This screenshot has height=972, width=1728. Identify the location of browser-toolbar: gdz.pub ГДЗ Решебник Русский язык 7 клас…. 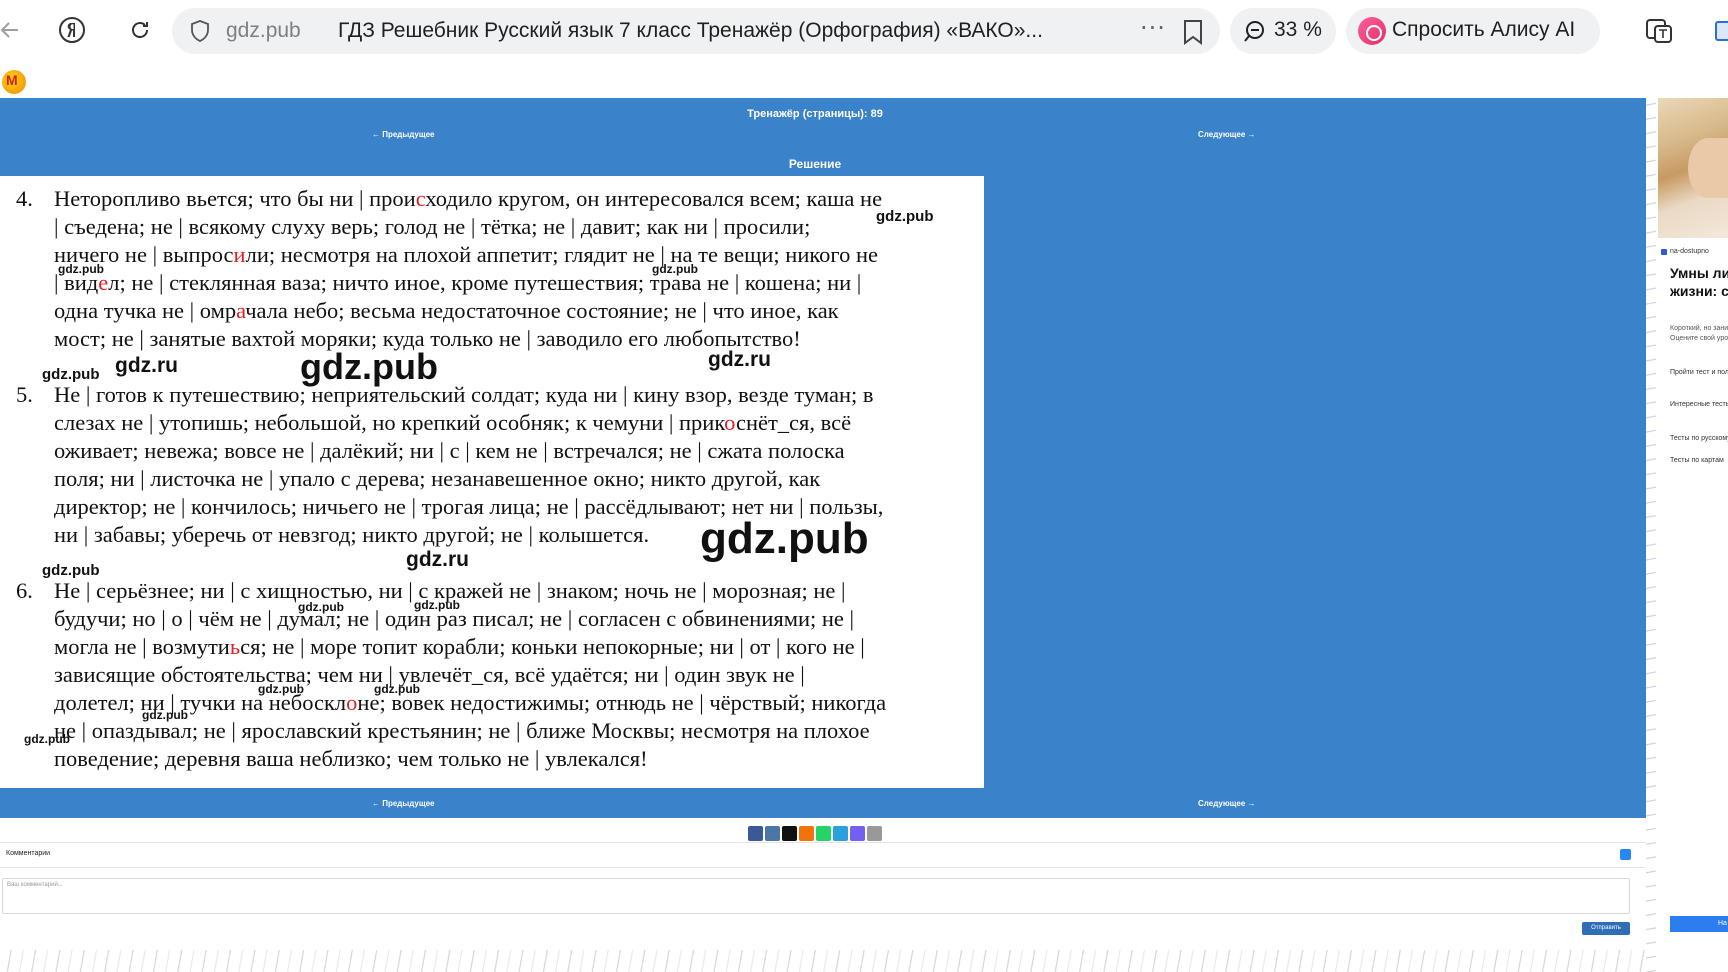
(864, 31).